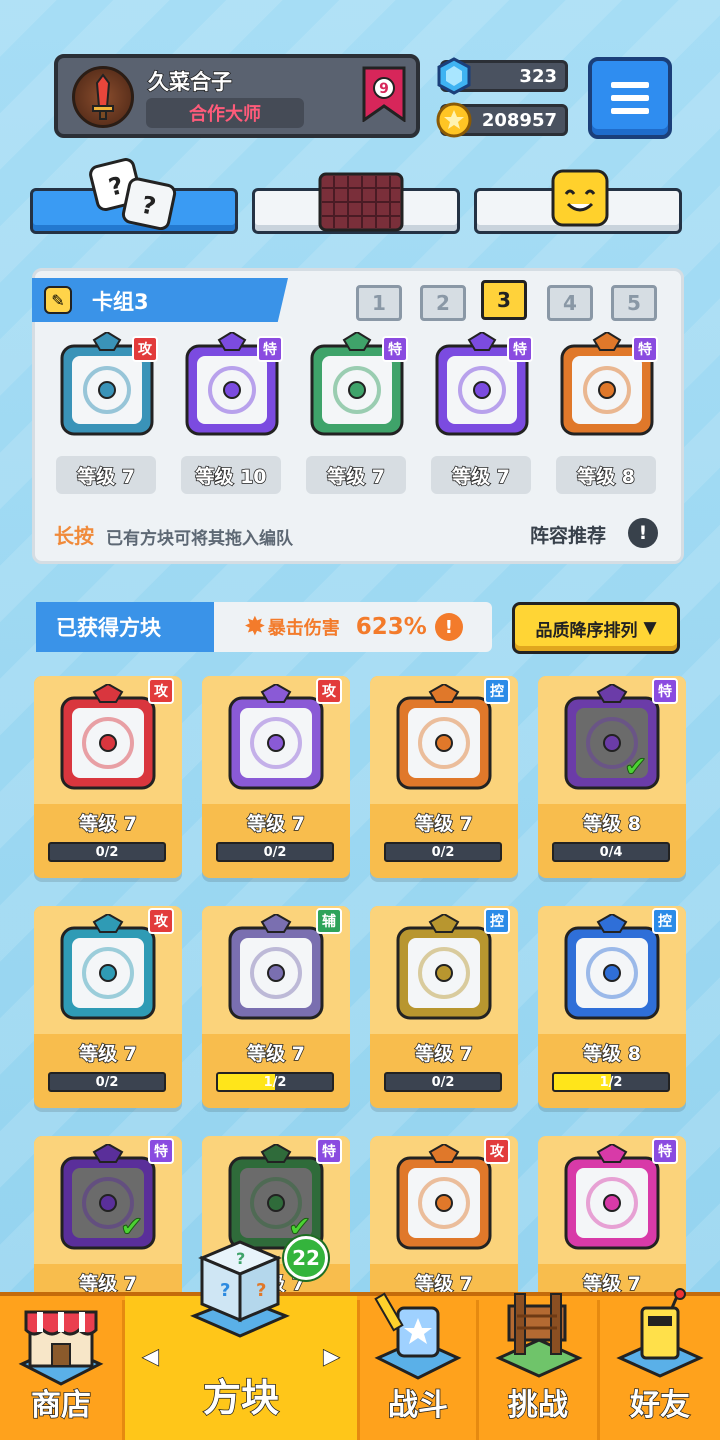  Describe the element at coordinates (150, 1356) in the screenshot. I see `nav-prev-arrow: ◀` at that location.